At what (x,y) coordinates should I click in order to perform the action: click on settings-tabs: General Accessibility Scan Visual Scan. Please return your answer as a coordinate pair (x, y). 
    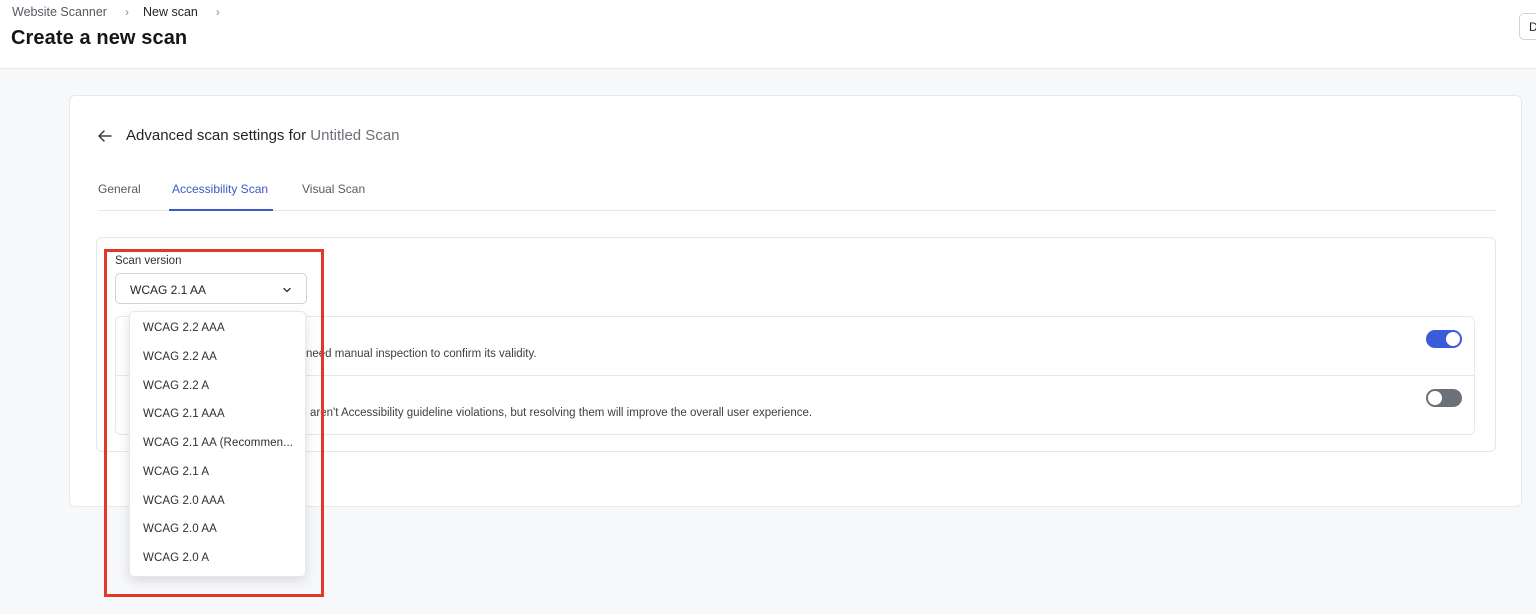
    Looking at the image, I should click on (797, 194).